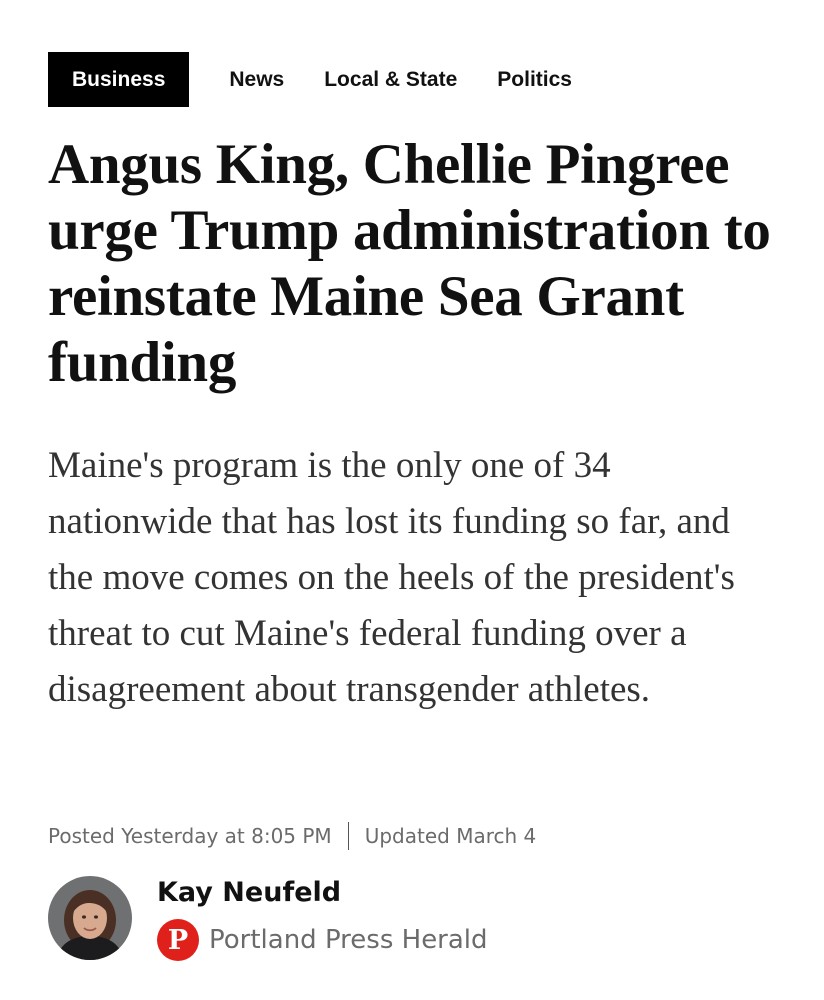 The width and height of the screenshot is (824, 1000). What do you see at coordinates (178, 940) in the screenshot?
I see `publication-logo-icon: P` at bounding box center [178, 940].